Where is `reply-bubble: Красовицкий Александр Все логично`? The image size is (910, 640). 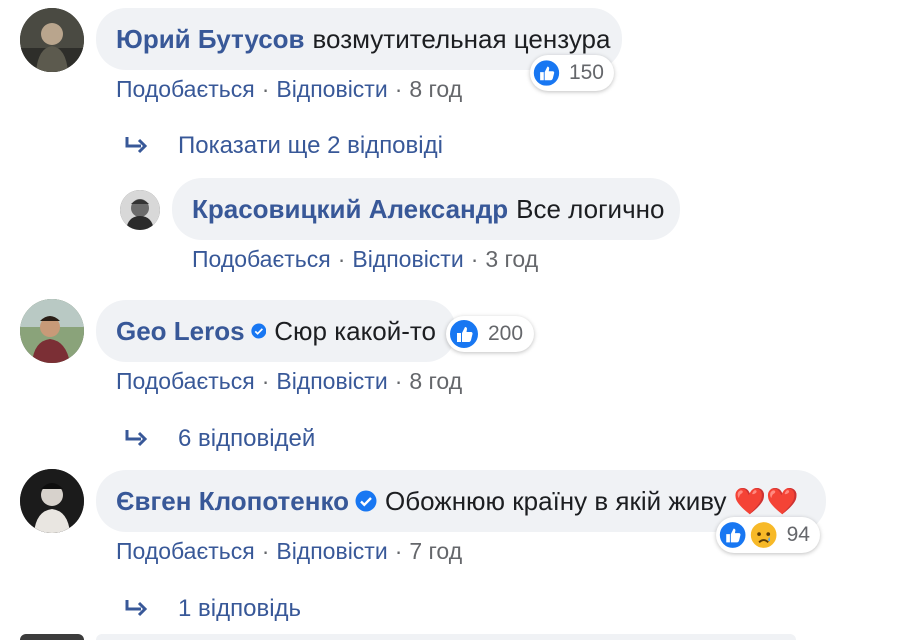
reply-bubble: Красовицкий Александр Все логично is located at coordinates (426, 209).